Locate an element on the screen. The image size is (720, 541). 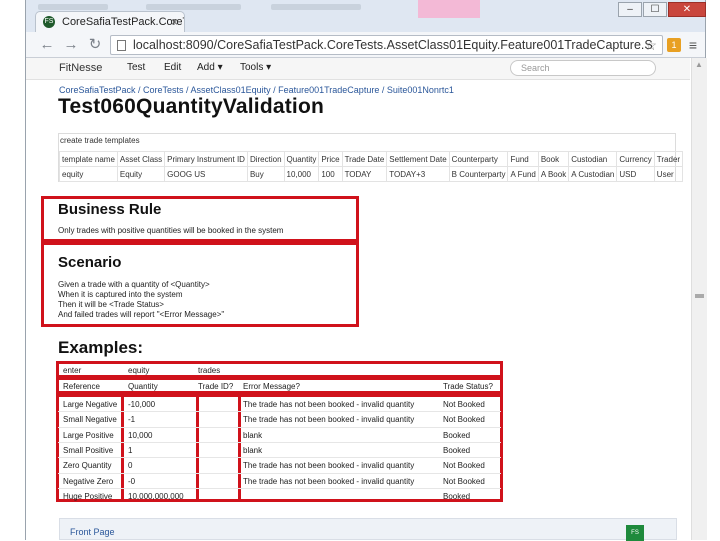
page-icon is located at coordinates (121, 45).